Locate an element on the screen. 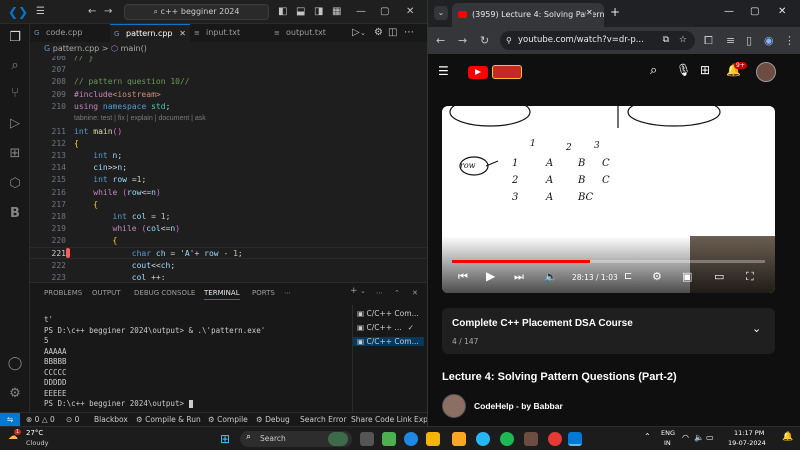 Image resolution: width=800 pixels, height=450 pixels. breadcrumb-file: pattern.cpp is located at coordinates (76, 48).